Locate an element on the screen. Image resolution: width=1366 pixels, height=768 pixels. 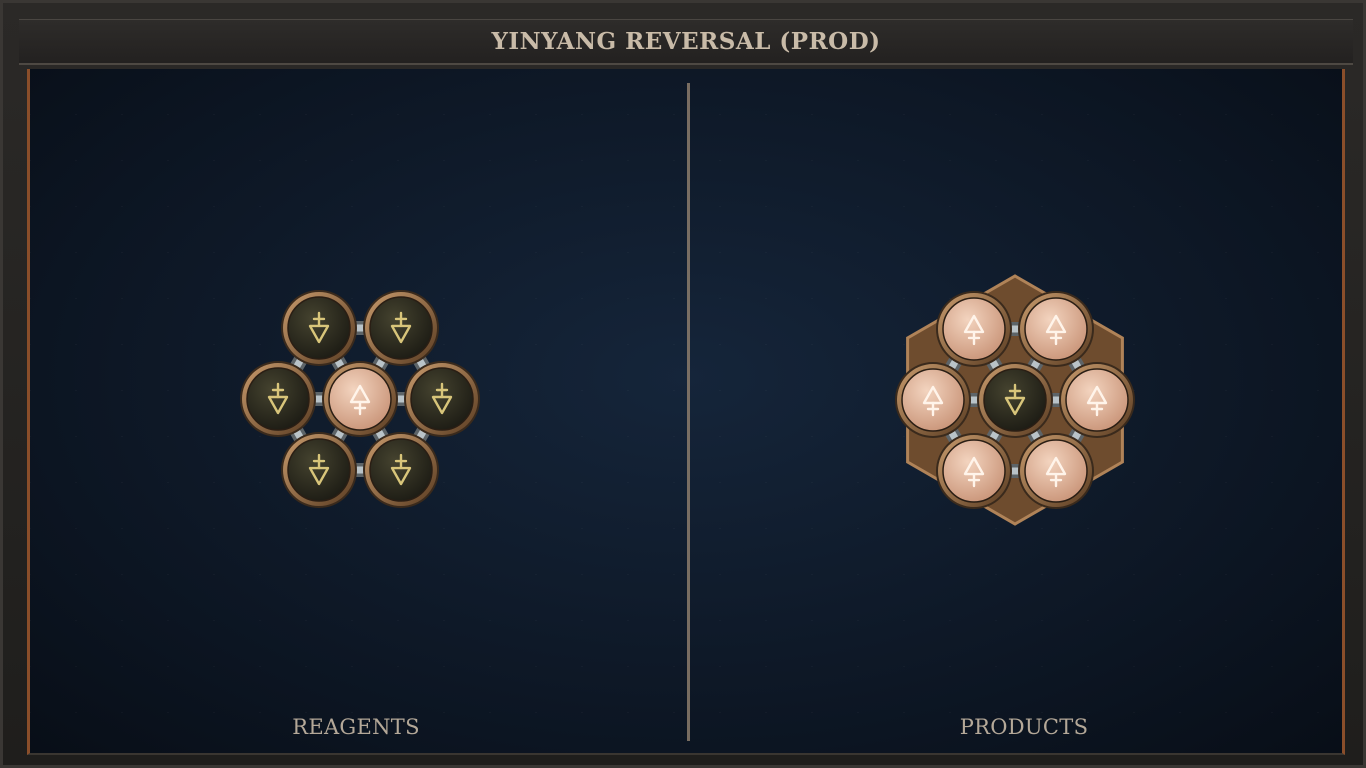
puzzle-title: YINYANG REVERSAL (PROD) is located at coordinates (686, 41).